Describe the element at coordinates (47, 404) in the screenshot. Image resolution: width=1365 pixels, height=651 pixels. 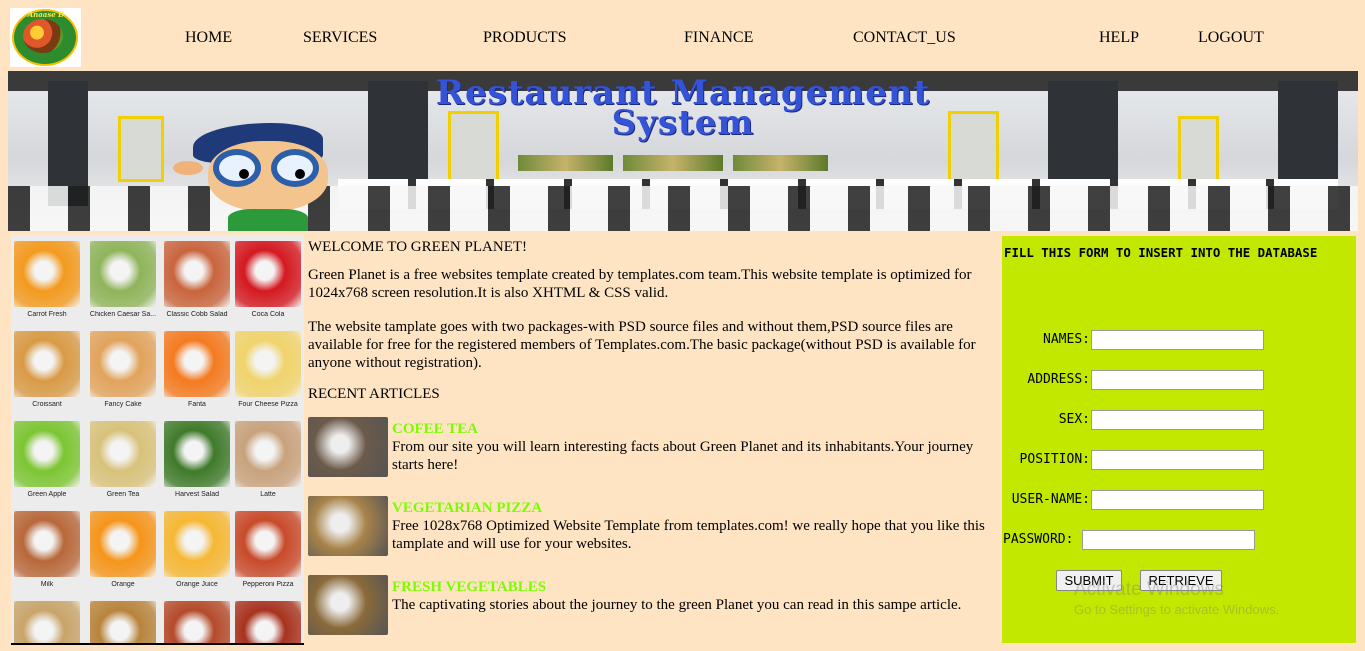
I see `menu-item-label: Croissant` at that location.